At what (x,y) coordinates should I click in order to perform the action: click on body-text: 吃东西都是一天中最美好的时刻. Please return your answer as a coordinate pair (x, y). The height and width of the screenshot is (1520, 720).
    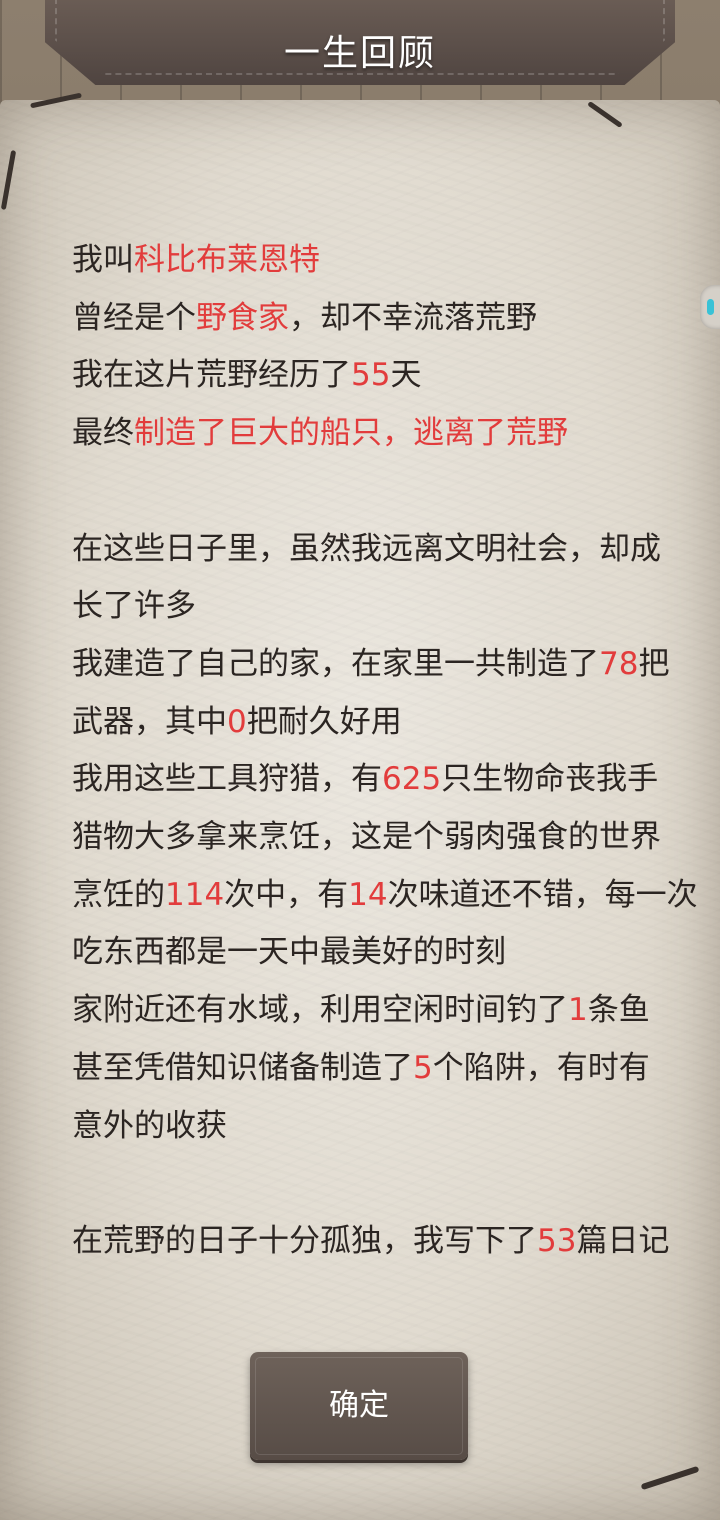
    Looking at the image, I should click on (289, 952).